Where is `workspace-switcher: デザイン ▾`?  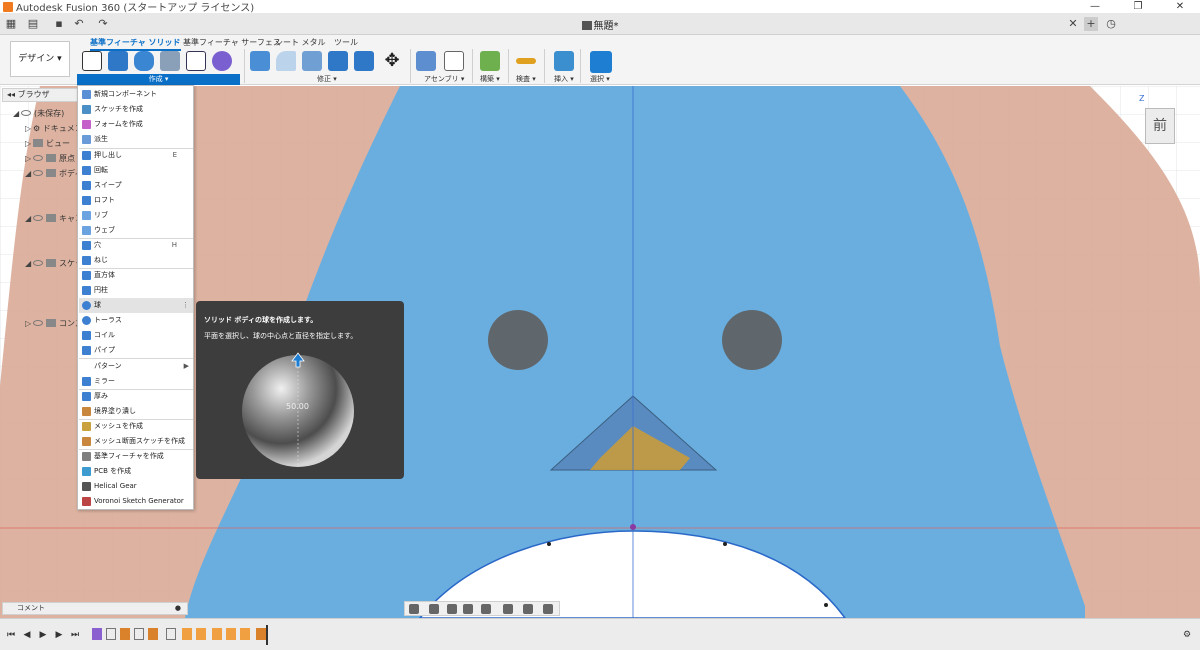
workspace-switcher: デザイン ▾ is located at coordinates (40, 59).